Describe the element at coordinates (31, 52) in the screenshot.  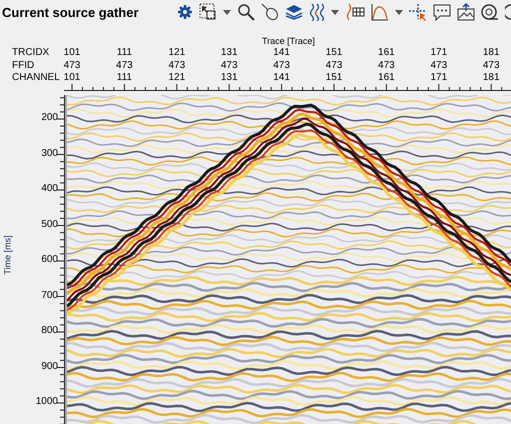
I see `header-label: TRCIDX` at that location.